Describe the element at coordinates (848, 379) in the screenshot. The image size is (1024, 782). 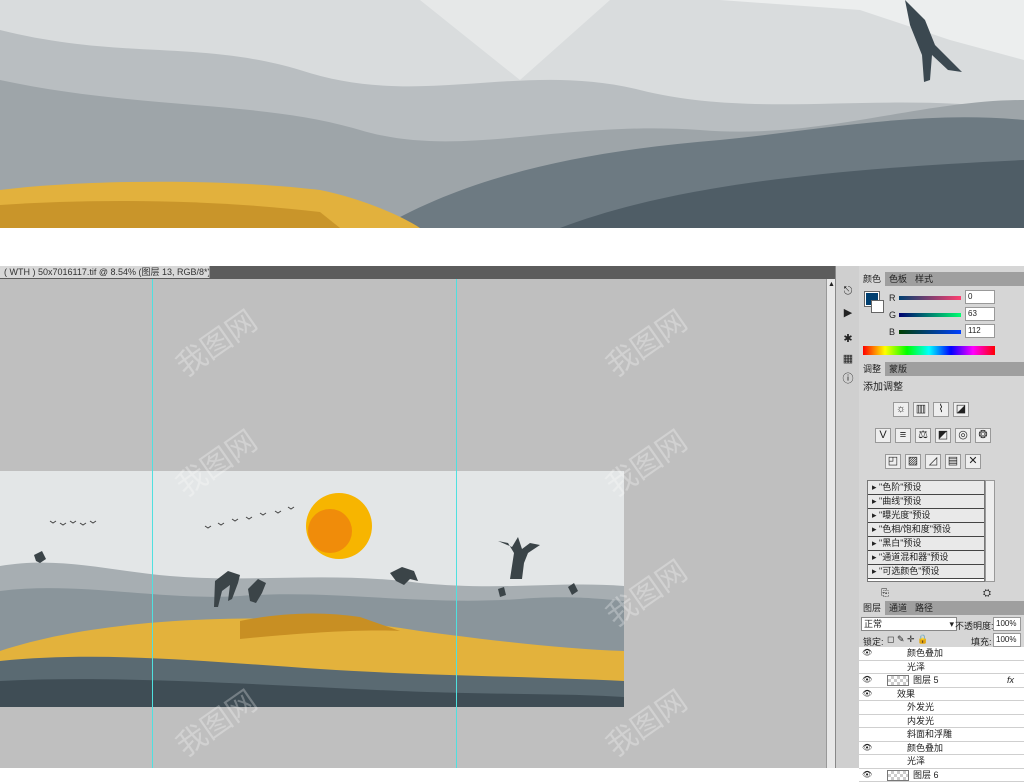
I see `info-icon: ⓘ` at that location.